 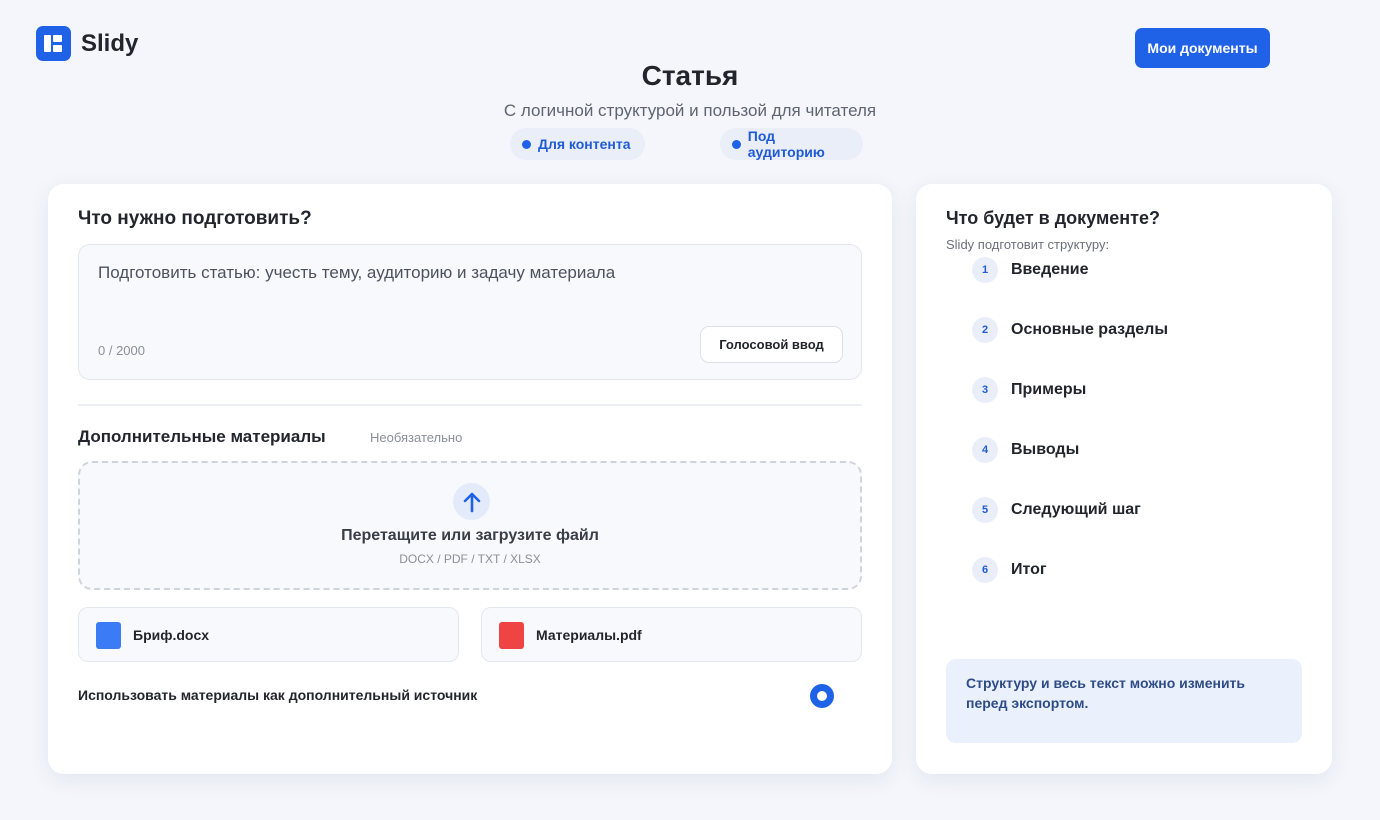 What do you see at coordinates (470, 559) in the screenshot?
I see `dropzone-formats: DOCX / PDF / TXT / XLSX` at bounding box center [470, 559].